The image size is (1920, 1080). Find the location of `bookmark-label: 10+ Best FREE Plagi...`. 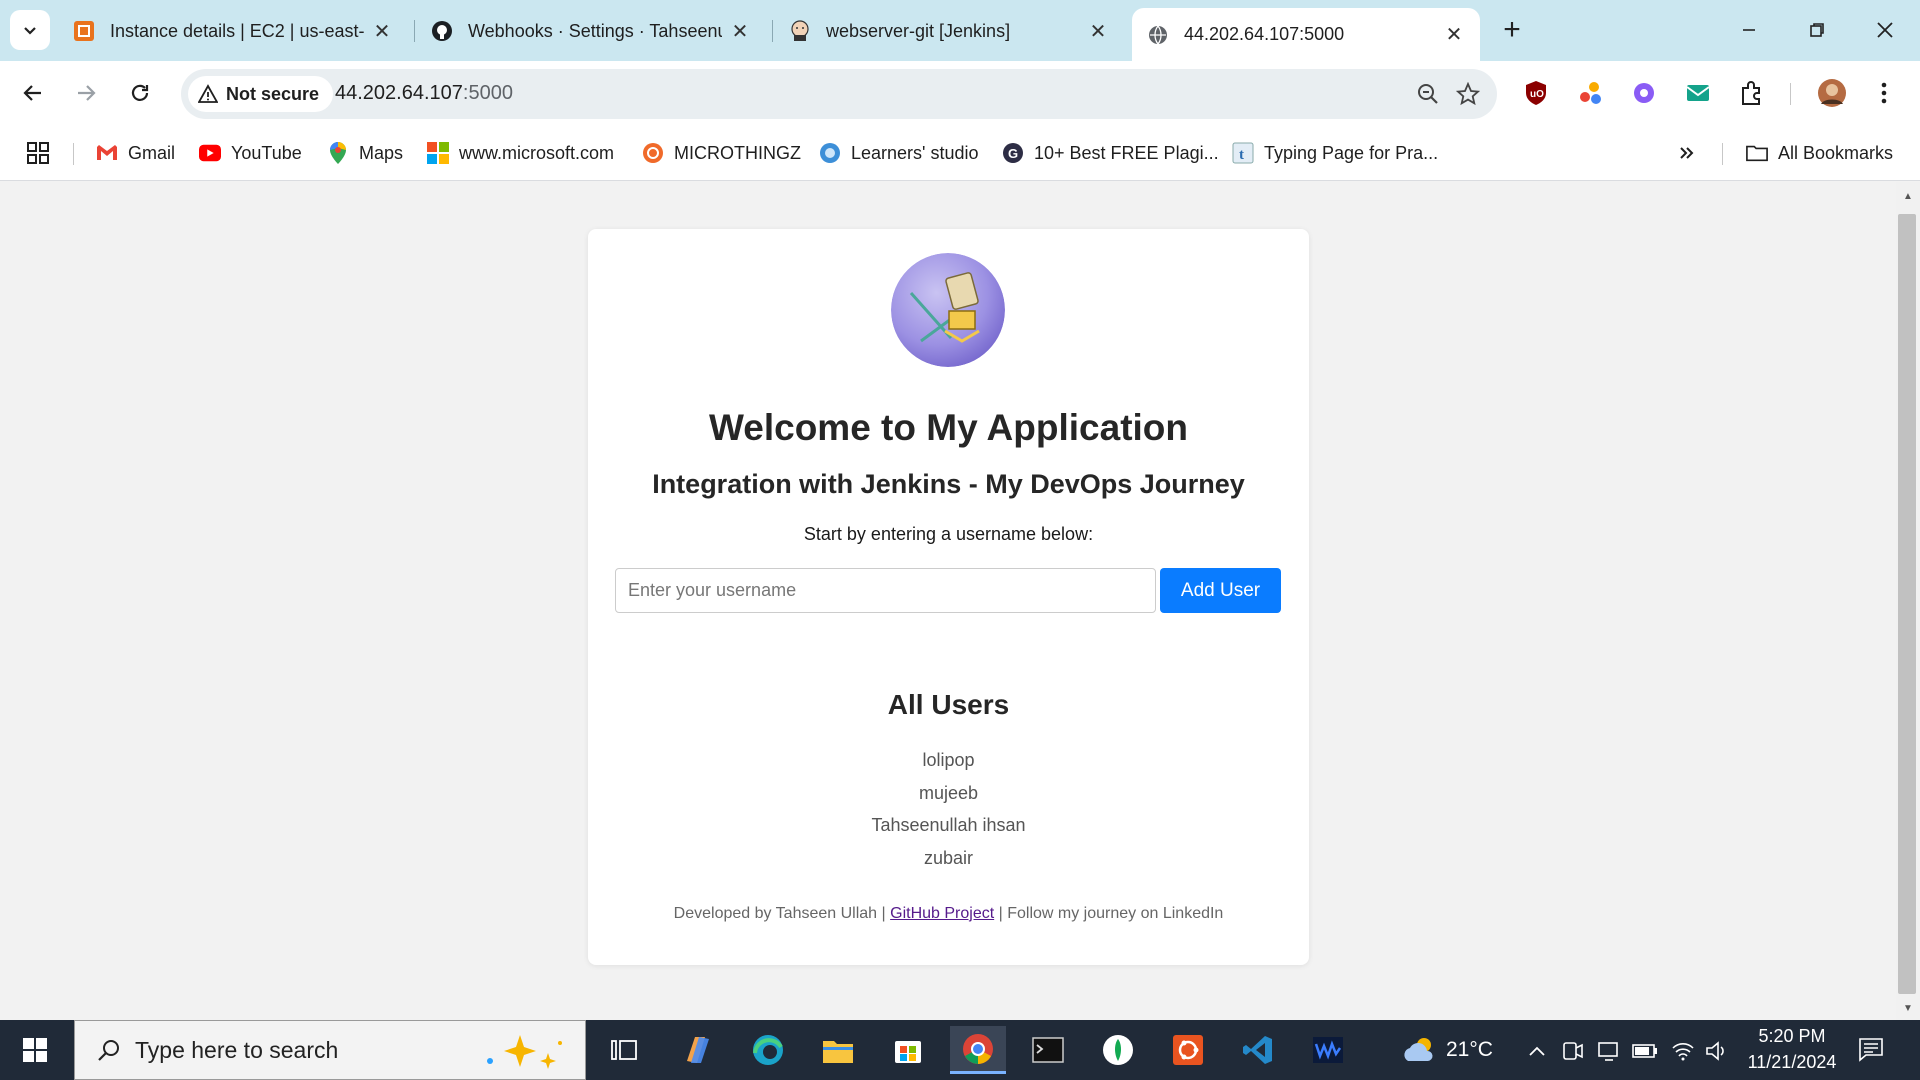

bookmark-label: 10+ Best FREE Plagi... is located at coordinates (1126, 152).